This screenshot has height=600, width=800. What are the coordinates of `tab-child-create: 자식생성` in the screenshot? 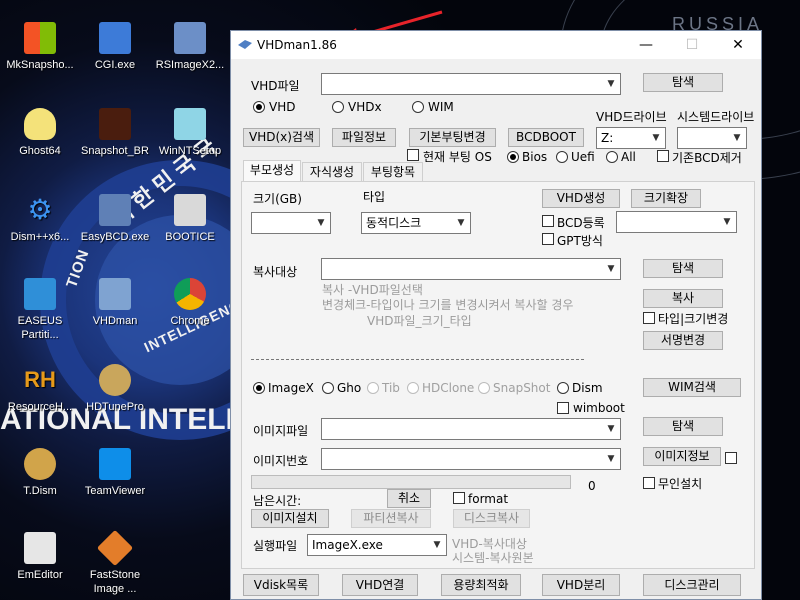 It's located at (332, 172).